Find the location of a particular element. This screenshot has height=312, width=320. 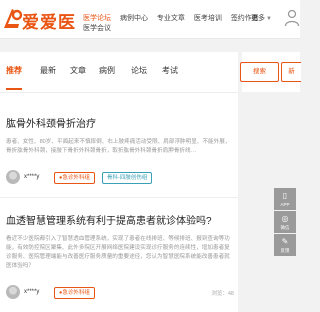

app-button: ▯ APP is located at coordinates (285, 199).